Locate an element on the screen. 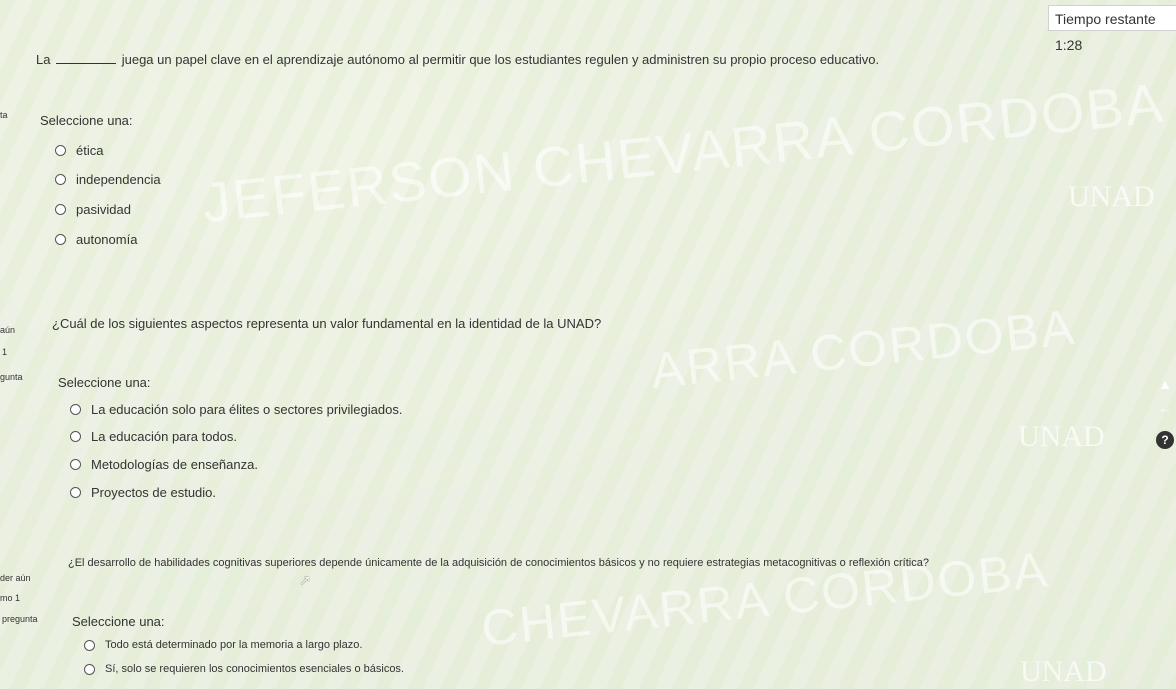 The image size is (1176, 689). option-label: pasividad is located at coordinates (103, 209).